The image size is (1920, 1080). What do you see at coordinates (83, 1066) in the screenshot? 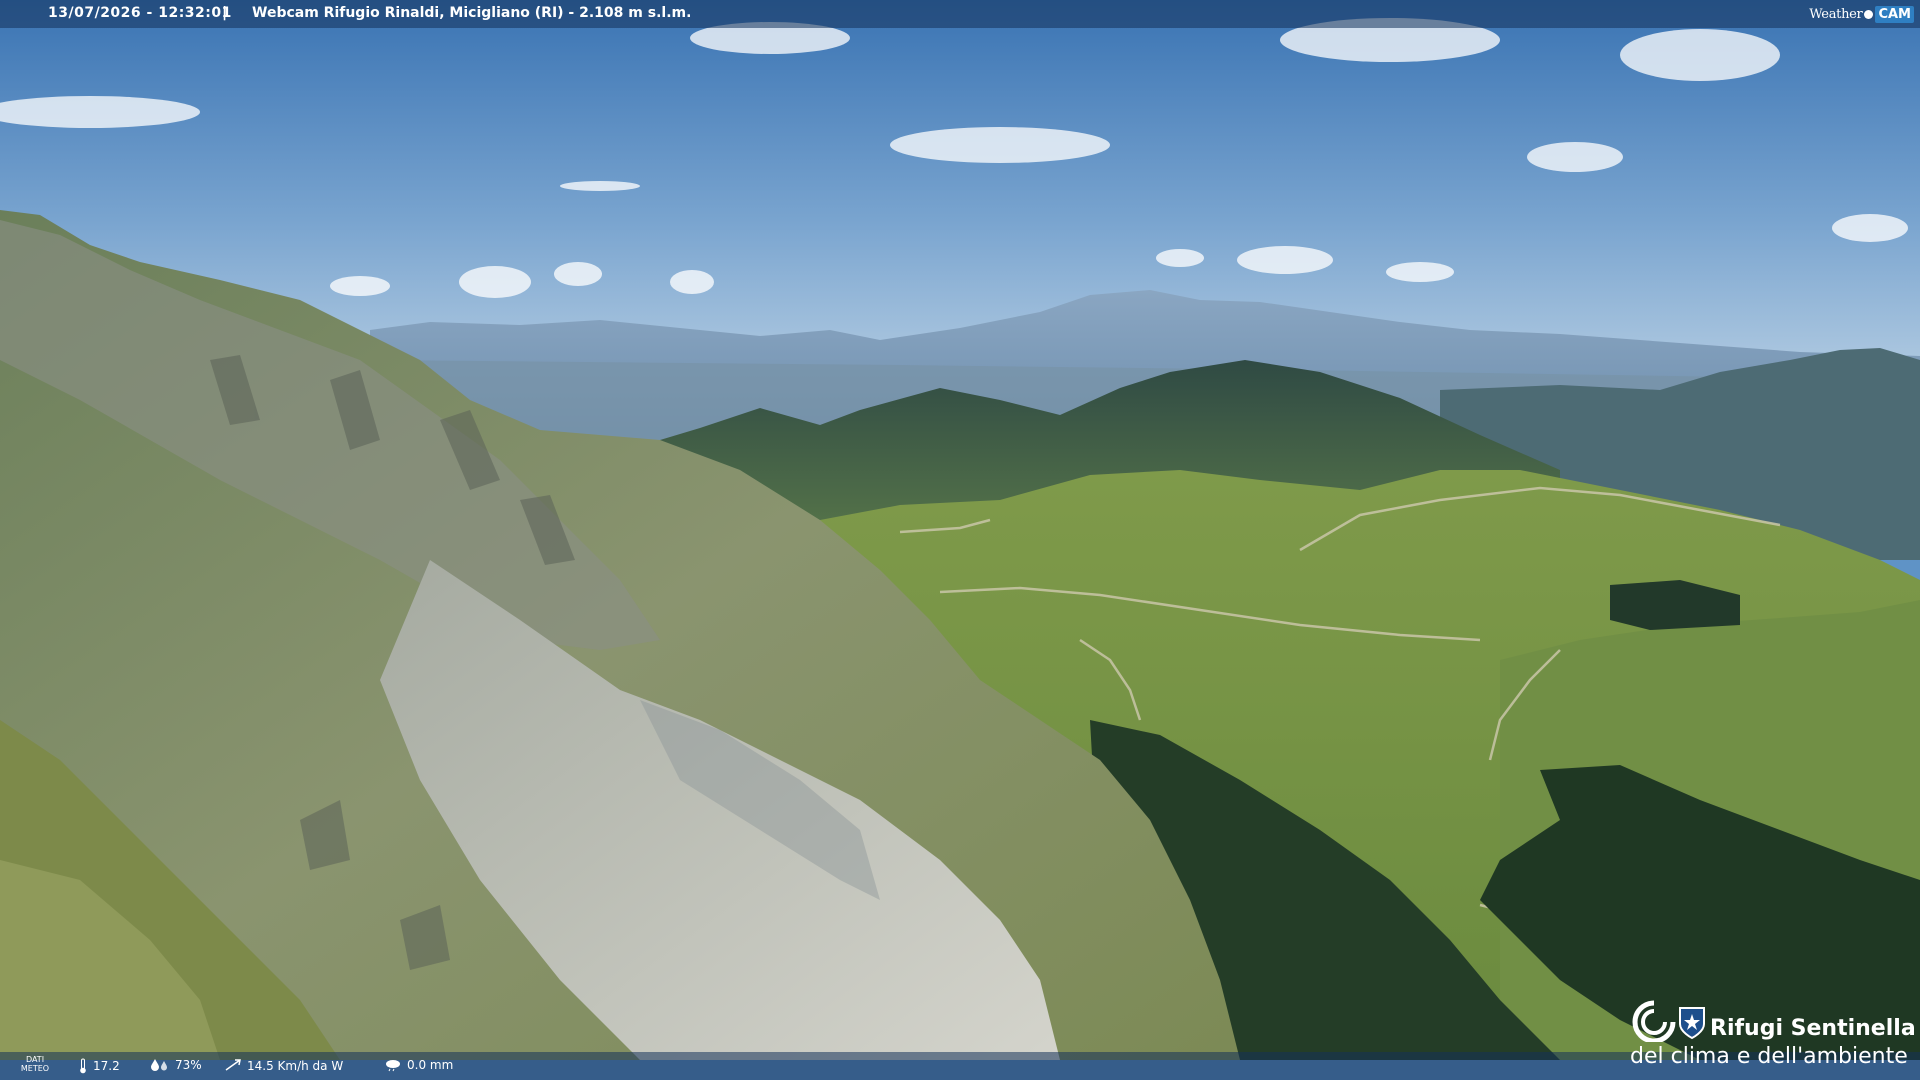
I see `thermometer-icon` at bounding box center [83, 1066].